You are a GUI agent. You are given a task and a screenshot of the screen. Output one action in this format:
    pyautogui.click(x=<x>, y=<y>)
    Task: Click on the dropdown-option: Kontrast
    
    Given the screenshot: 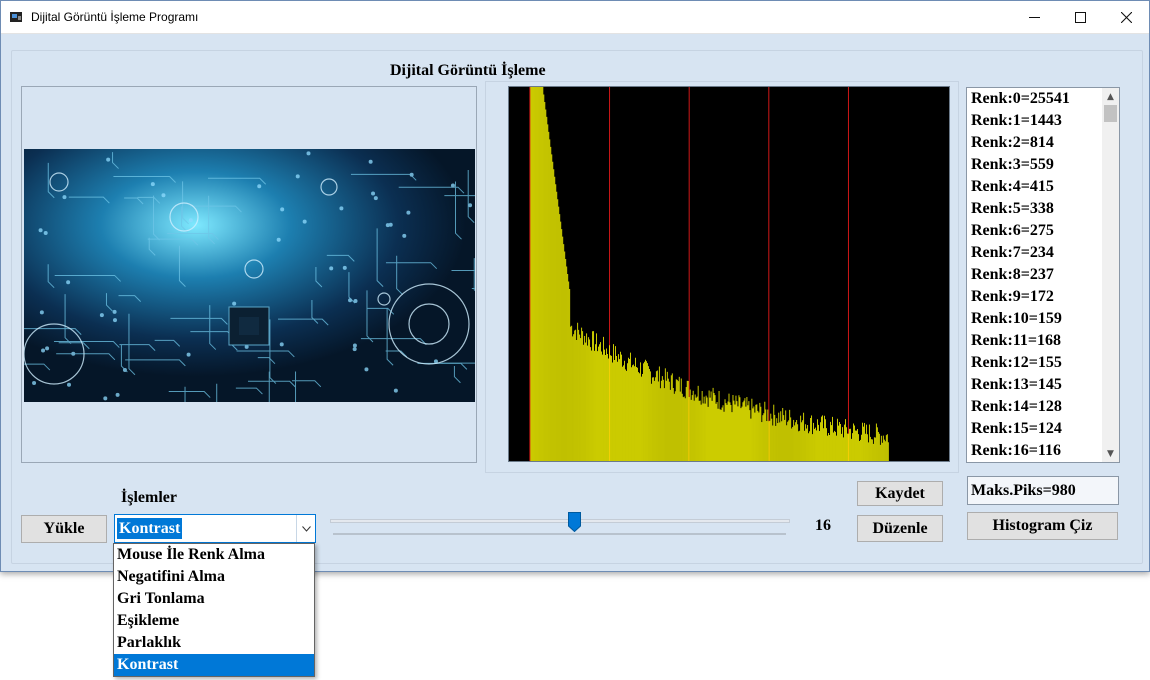 What is the action you would take?
    pyautogui.click(x=214, y=665)
    